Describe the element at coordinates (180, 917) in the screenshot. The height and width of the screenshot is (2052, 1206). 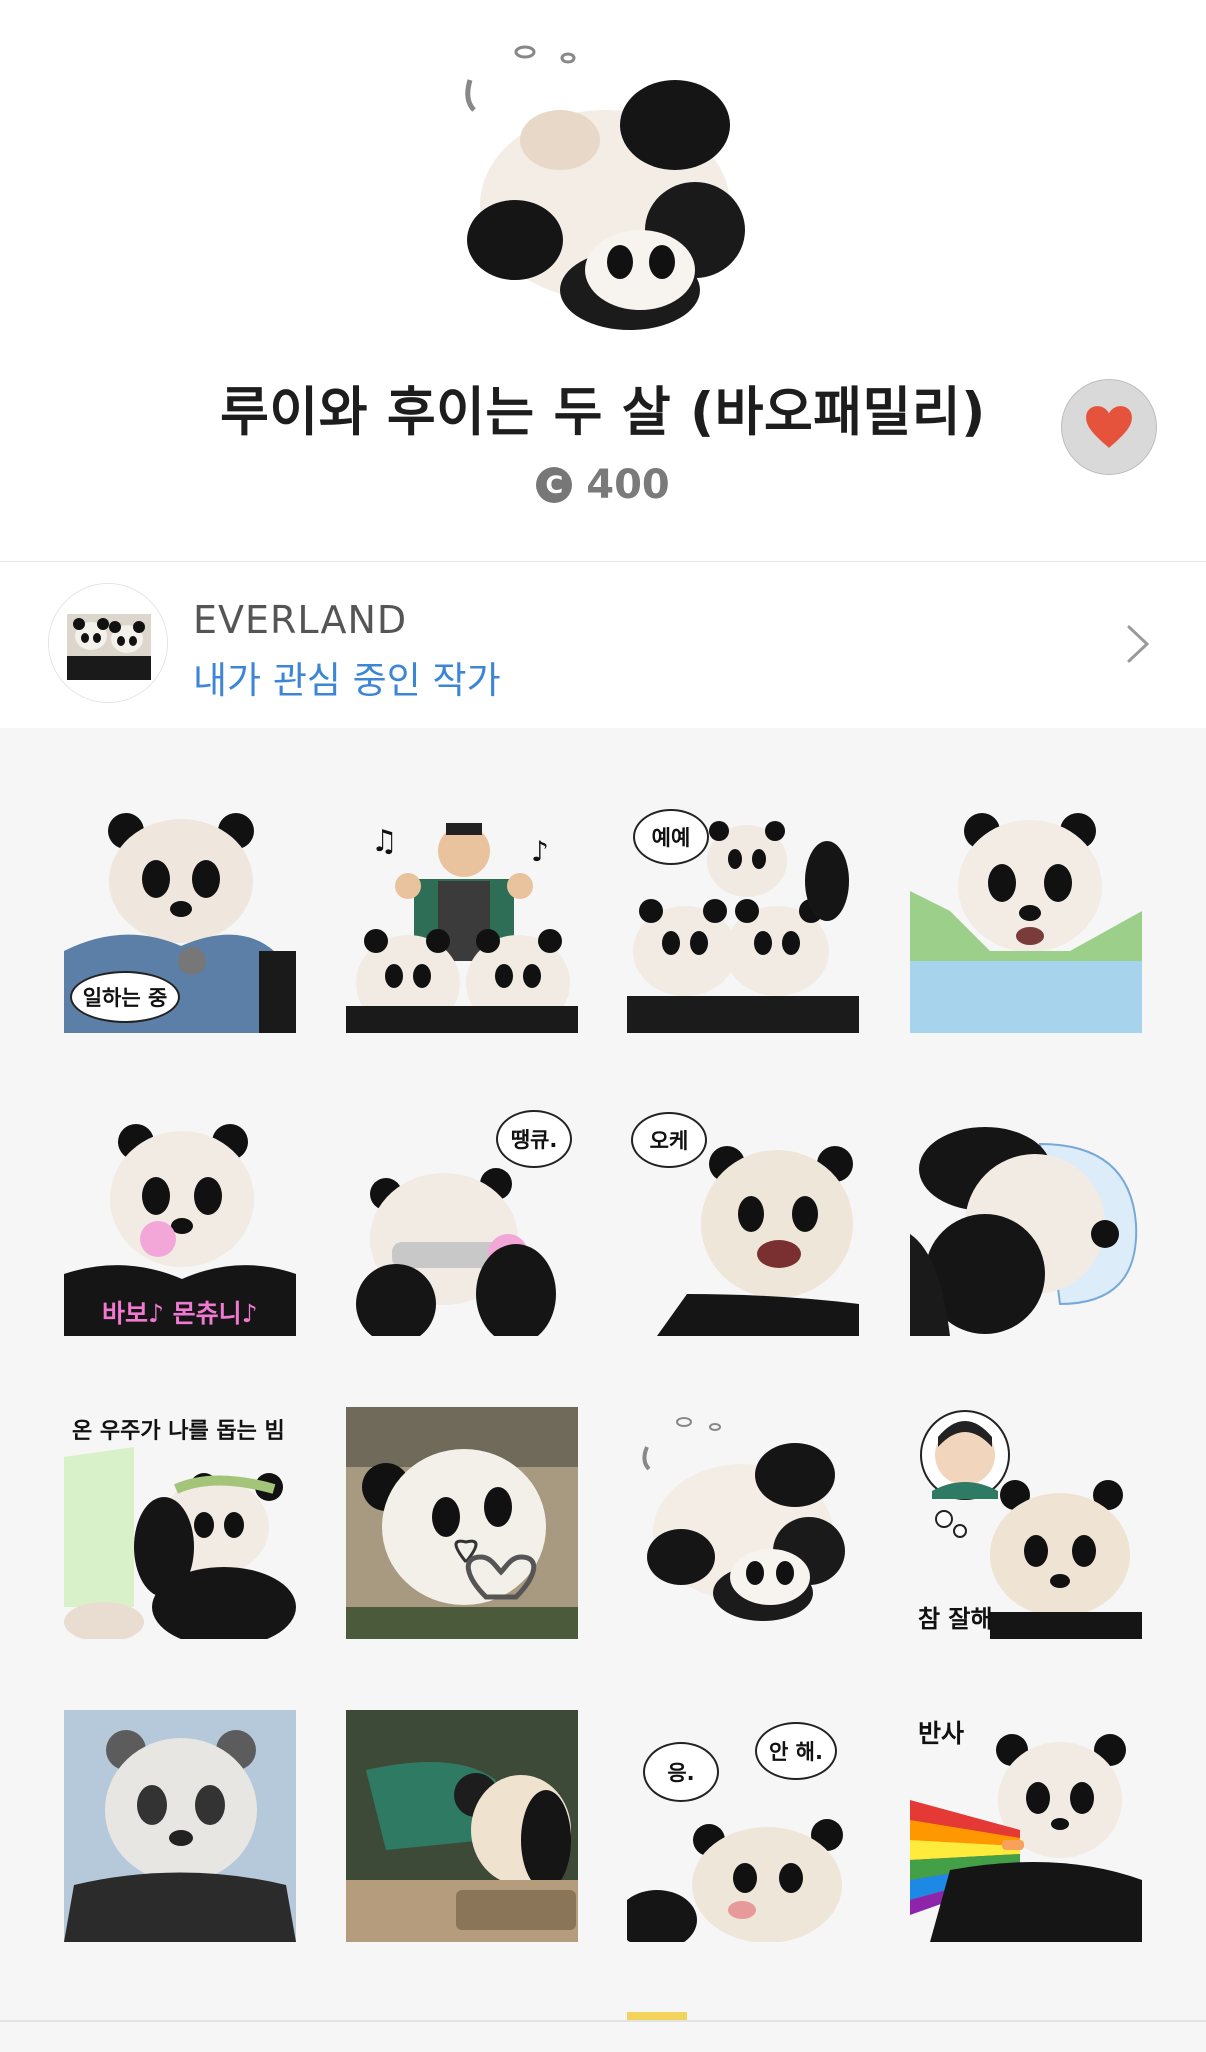
I see `sticker-item: 일하는 중` at that location.